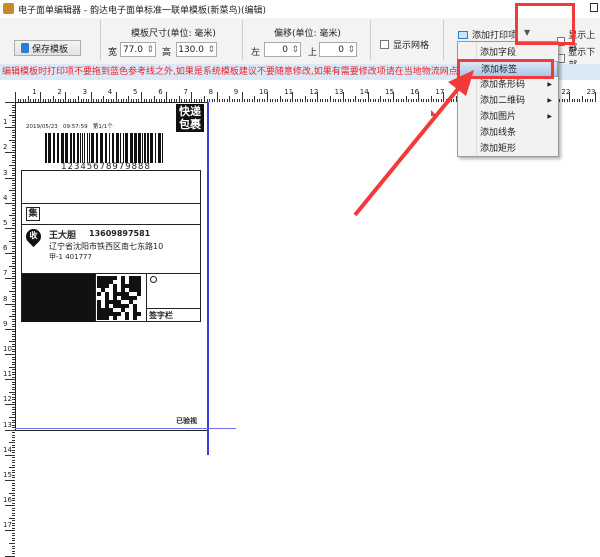  What do you see at coordinates (413, 143) in the screenshot?
I see `annotation-arrow` at bounding box center [413, 143].